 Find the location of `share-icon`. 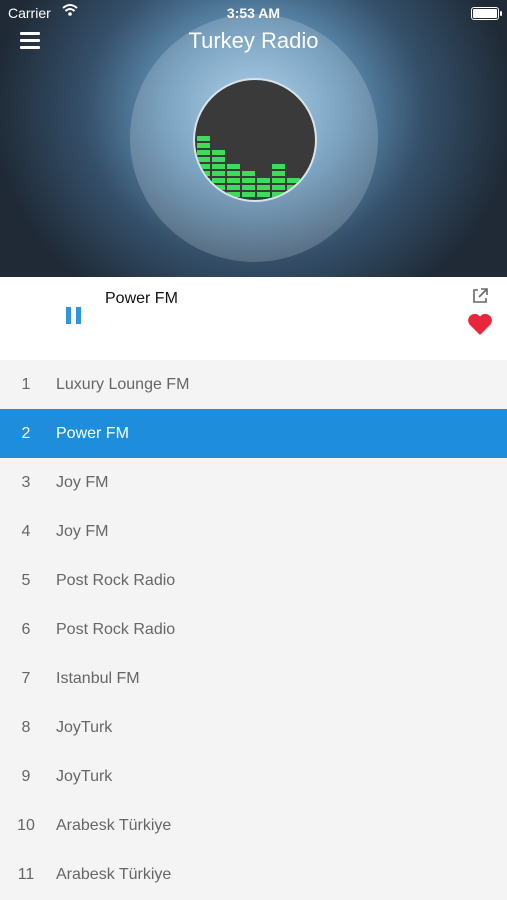

share-icon is located at coordinates (480, 296).